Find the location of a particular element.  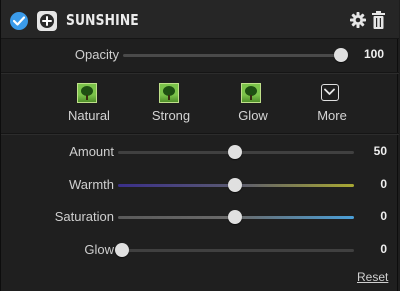

amount-slider-row: Amount 50 is located at coordinates (200, 152).